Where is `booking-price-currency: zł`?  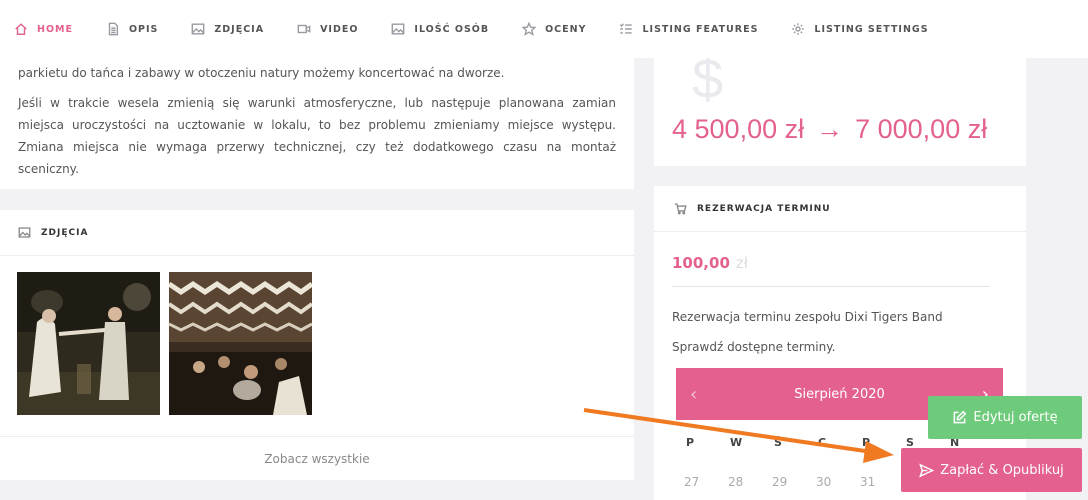
booking-price-currency: zł is located at coordinates (742, 263).